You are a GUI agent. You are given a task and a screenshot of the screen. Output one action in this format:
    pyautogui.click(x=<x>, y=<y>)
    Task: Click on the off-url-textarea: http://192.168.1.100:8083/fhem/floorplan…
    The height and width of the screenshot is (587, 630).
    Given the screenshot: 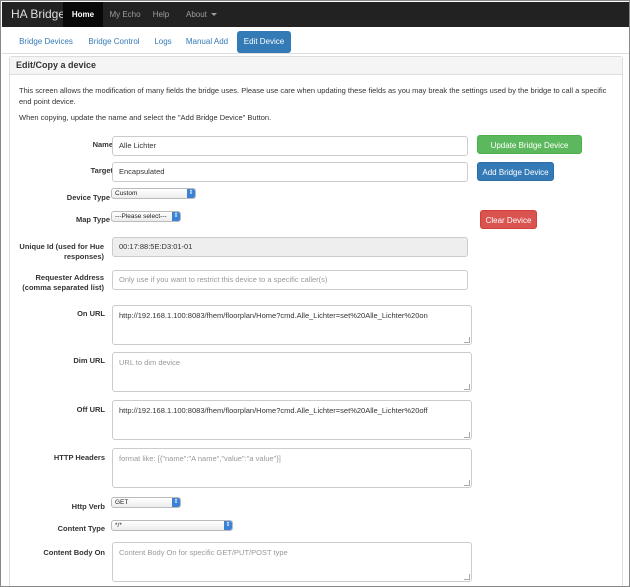 What is the action you would take?
    pyautogui.click(x=292, y=420)
    